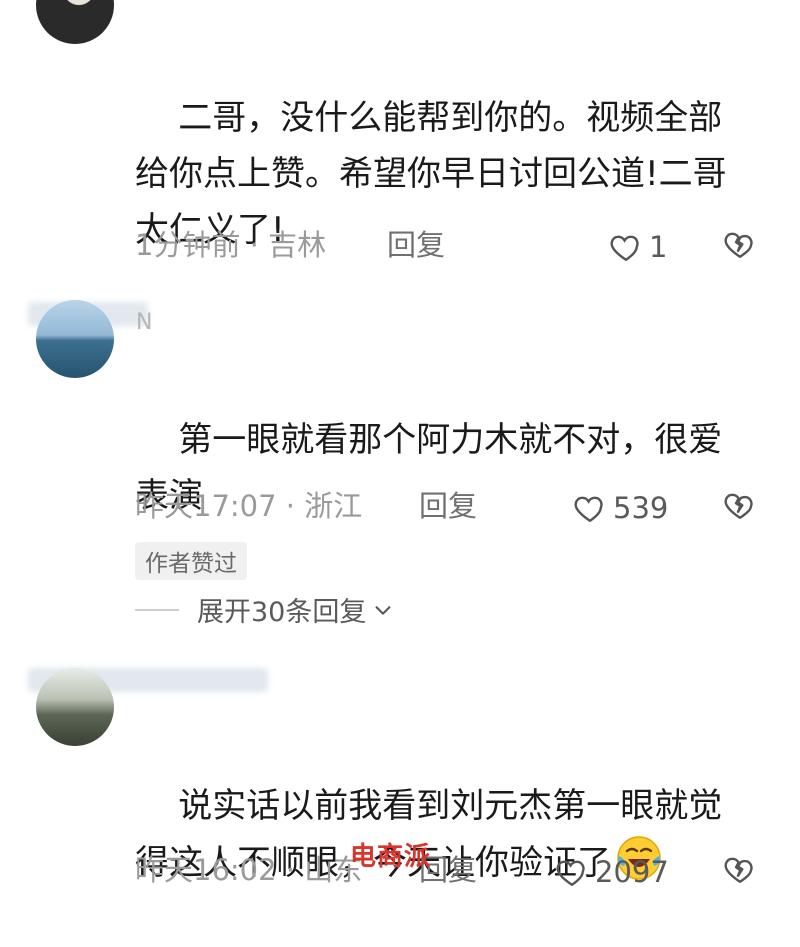 The image size is (800, 947). What do you see at coordinates (658, 247) in the screenshot?
I see `like-count: 1` at bounding box center [658, 247].